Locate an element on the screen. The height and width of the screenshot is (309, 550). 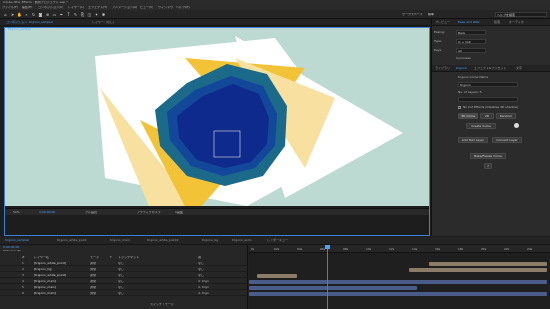
rotate-tool-icon: ↻ is located at coordinates (33, 14).